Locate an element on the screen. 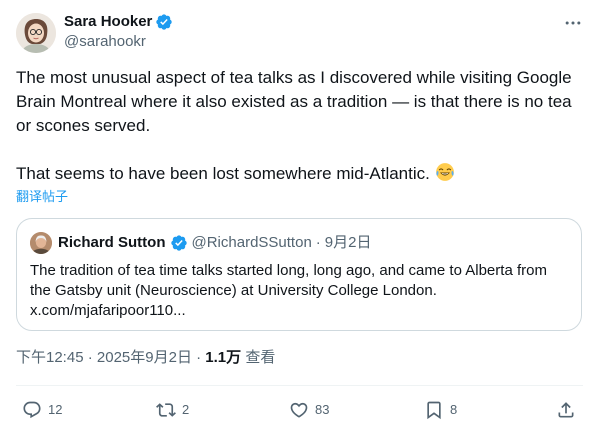 The image size is (599, 435). reply-button: 12 is located at coordinates (42, 410).